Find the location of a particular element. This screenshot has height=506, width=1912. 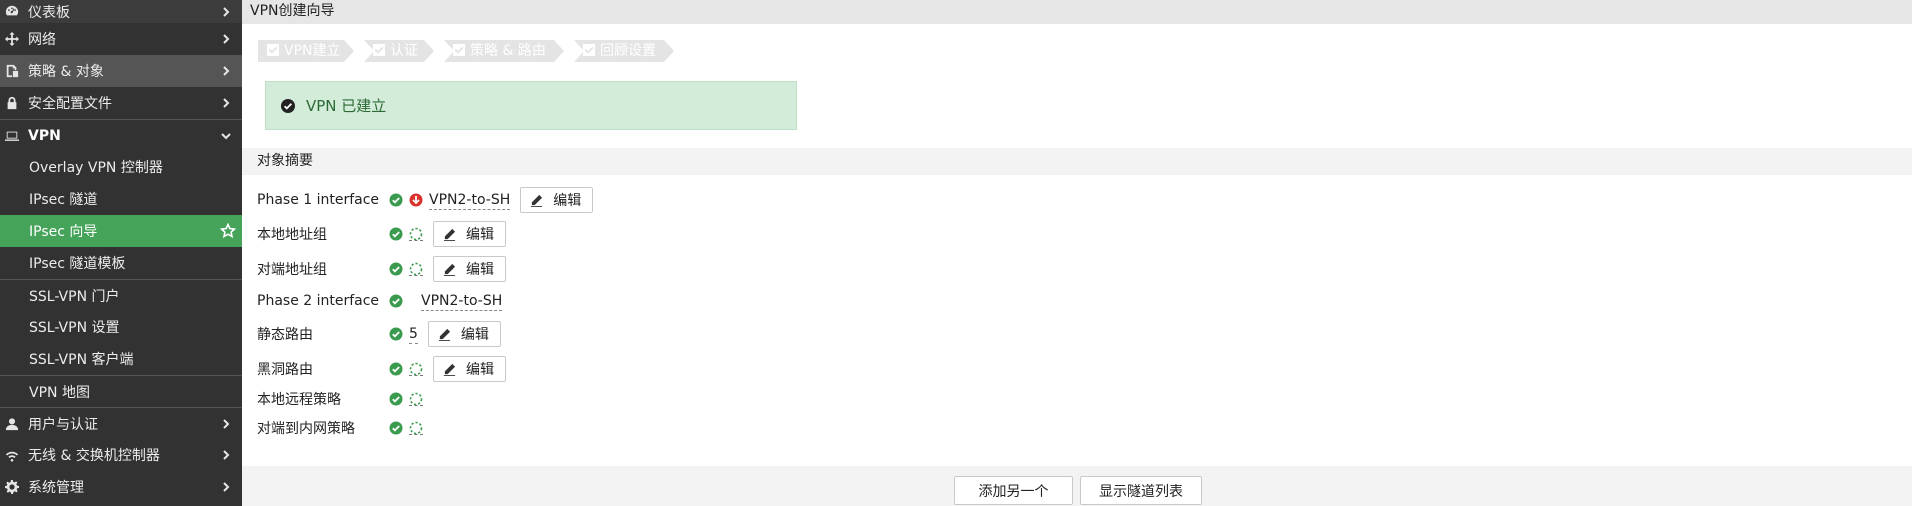

row-label: 对端地址组 is located at coordinates (292, 270).